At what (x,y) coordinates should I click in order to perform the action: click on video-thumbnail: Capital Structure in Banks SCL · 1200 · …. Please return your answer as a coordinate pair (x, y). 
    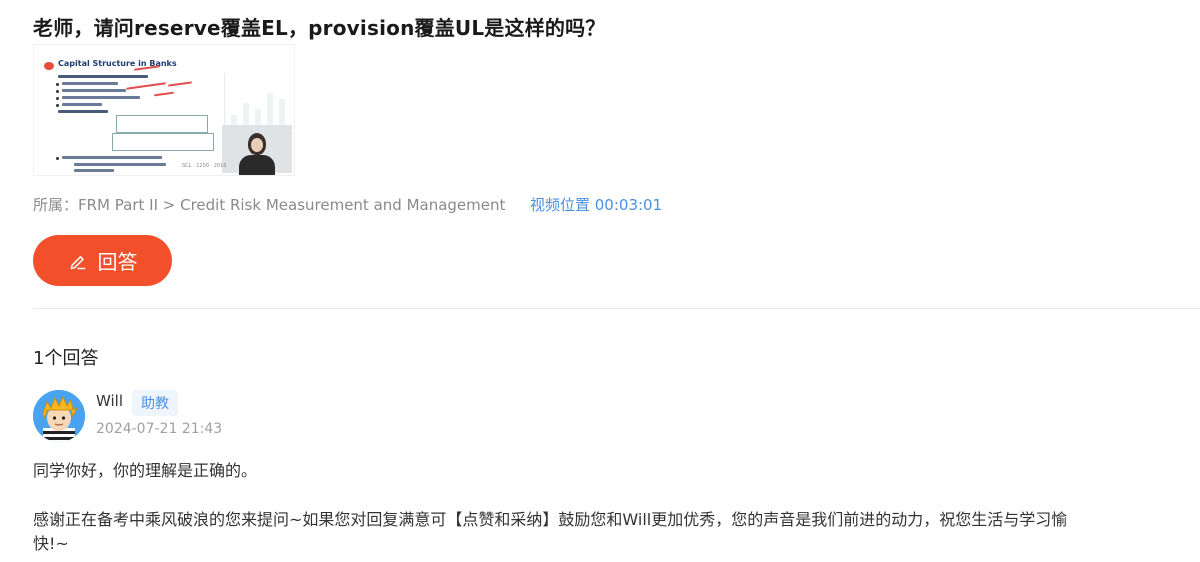
    Looking at the image, I should click on (164, 110).